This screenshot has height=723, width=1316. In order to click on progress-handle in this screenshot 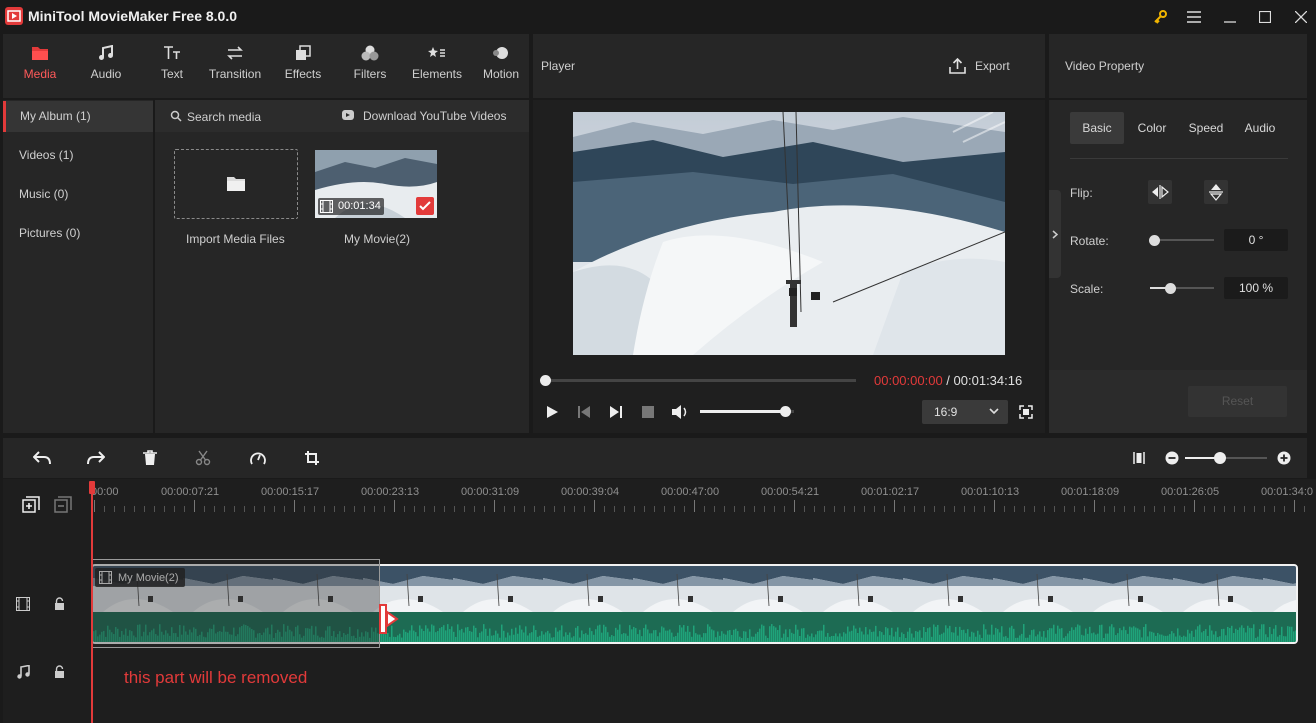, I will do `click(545, 380)`.